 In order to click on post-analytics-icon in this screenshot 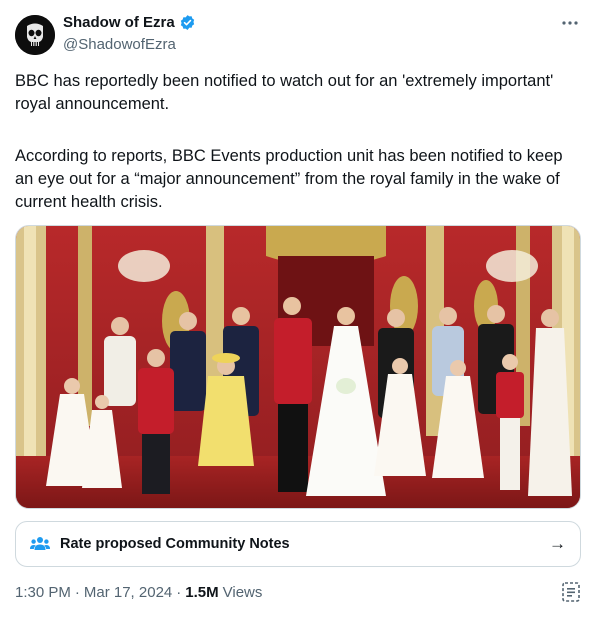, I will do `click(571, 592)`.